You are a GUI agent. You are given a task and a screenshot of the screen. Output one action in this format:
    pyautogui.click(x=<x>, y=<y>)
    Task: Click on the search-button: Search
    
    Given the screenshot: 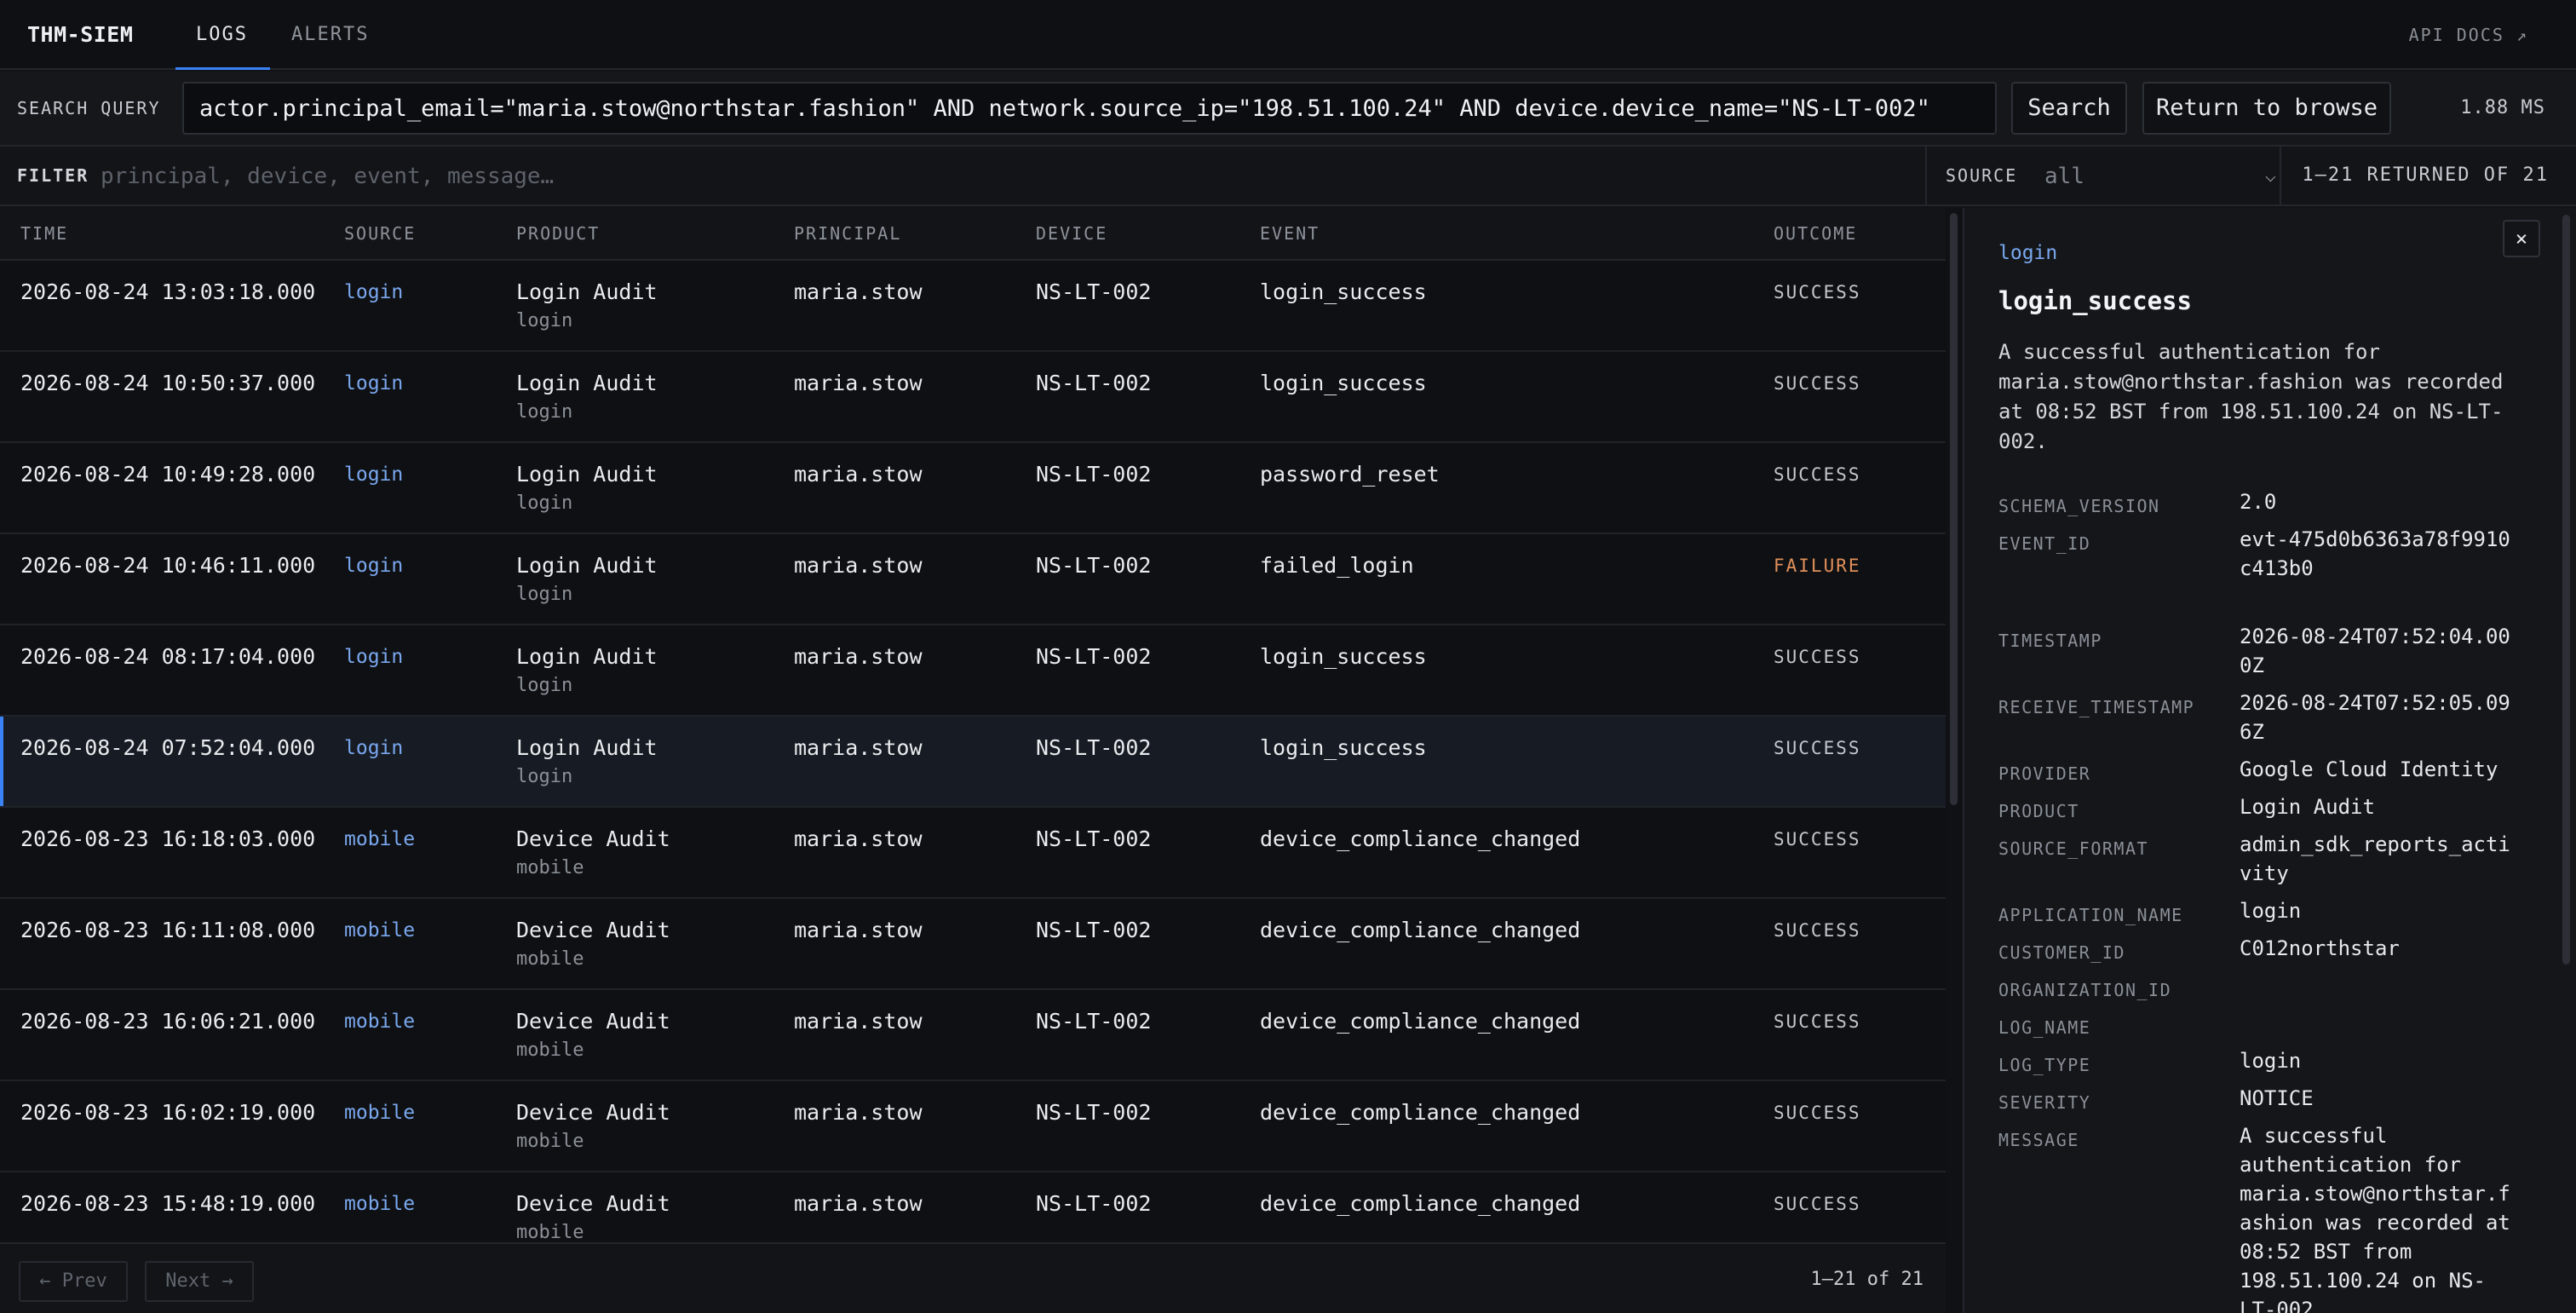 What is the action you would take?
    pyautogui.click(x=2069, y=108)
    